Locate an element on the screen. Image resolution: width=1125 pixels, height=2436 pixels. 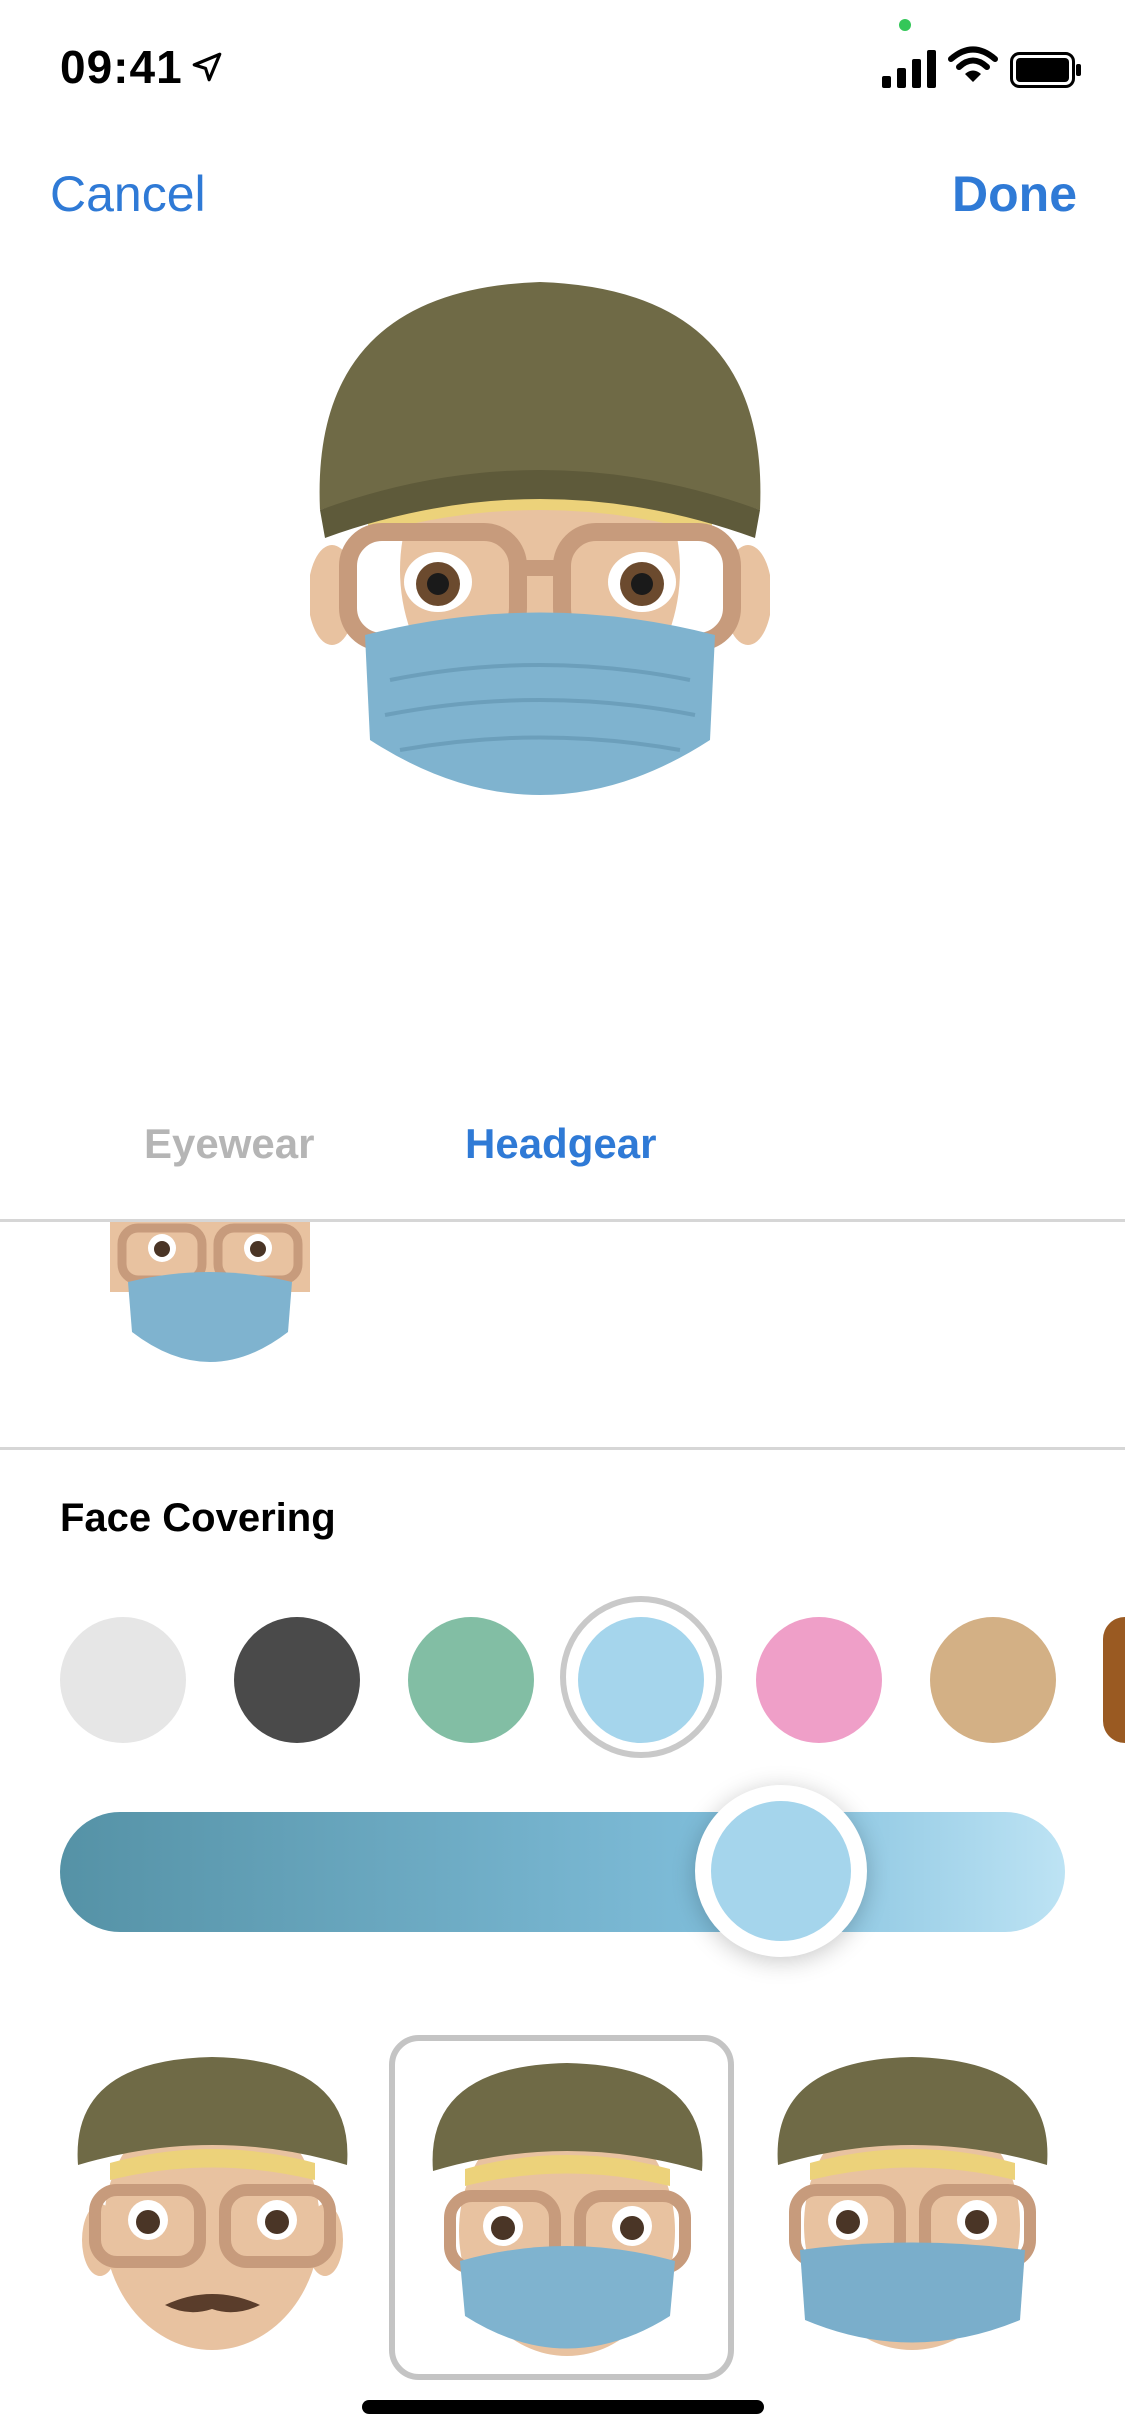
memoji-mask-thumbnail is located at coordinates (567, 2209).